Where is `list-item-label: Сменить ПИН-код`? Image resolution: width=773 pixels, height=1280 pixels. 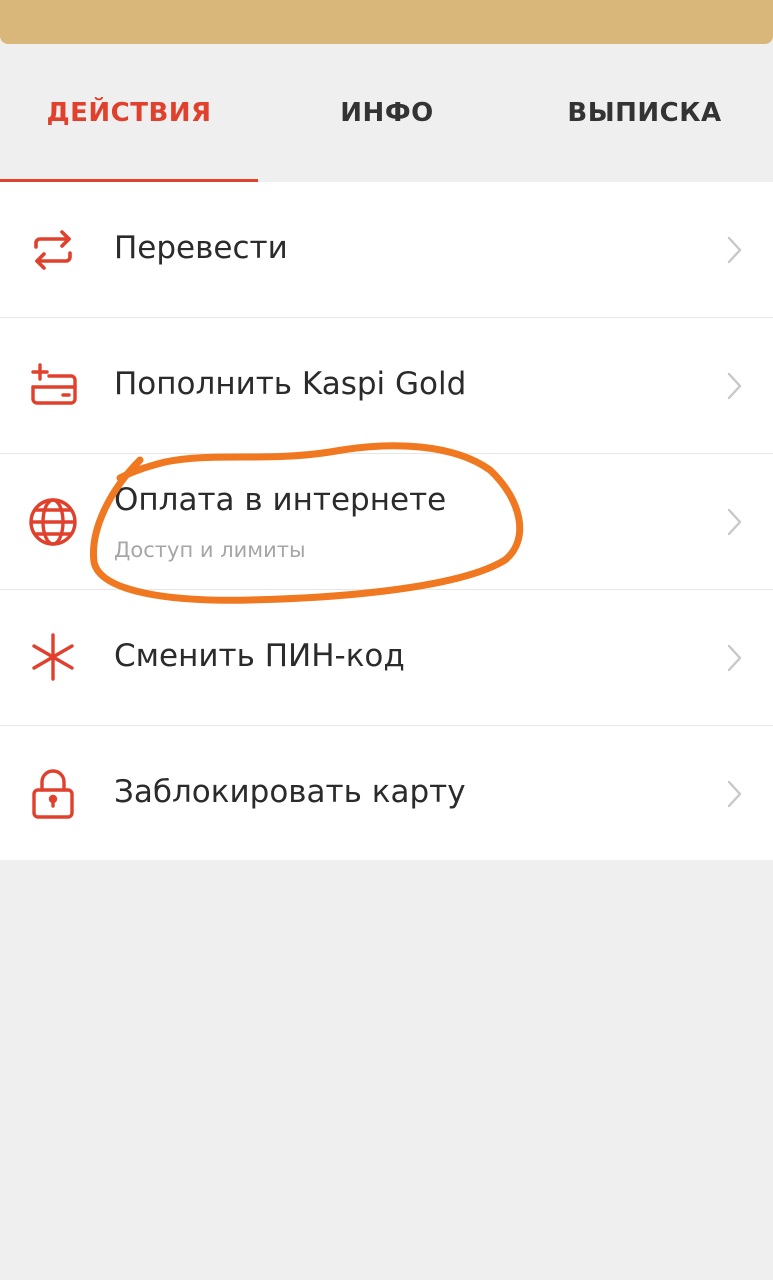
list-item-label: Сменить ПИН-код is located at coordinates (259, 656).